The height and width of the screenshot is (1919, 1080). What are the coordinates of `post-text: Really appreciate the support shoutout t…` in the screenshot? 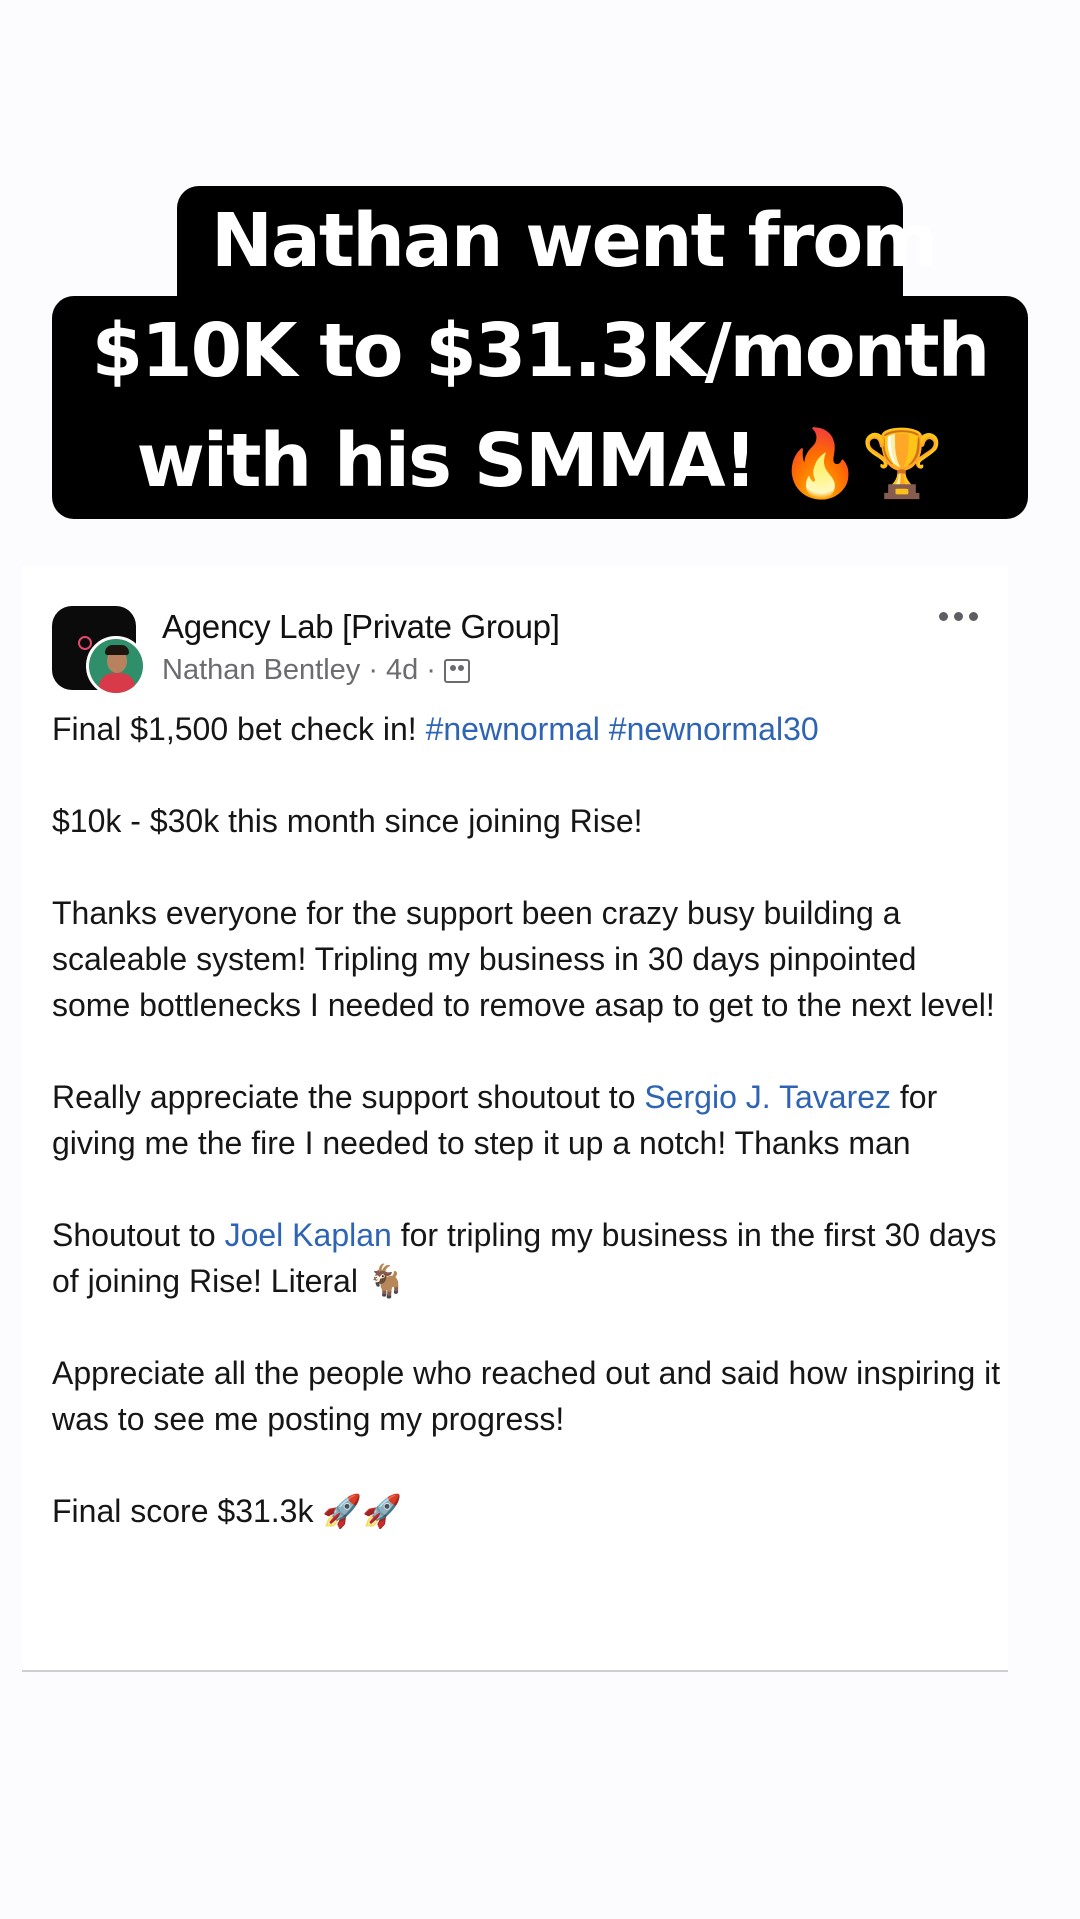 It's located at (344, 1097).